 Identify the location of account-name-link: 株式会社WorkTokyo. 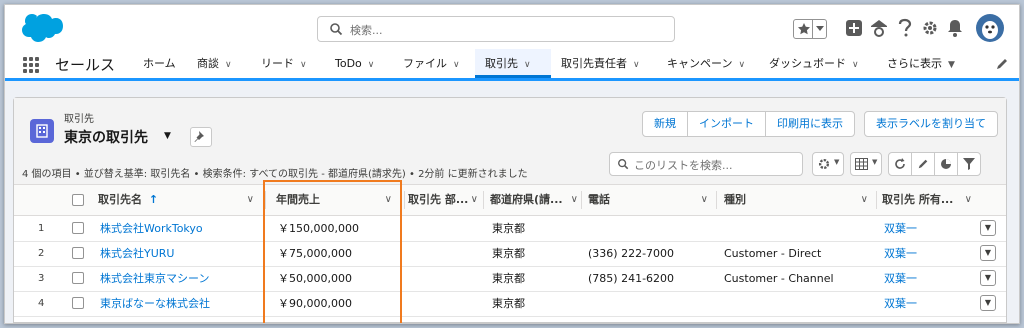
(151, 228).